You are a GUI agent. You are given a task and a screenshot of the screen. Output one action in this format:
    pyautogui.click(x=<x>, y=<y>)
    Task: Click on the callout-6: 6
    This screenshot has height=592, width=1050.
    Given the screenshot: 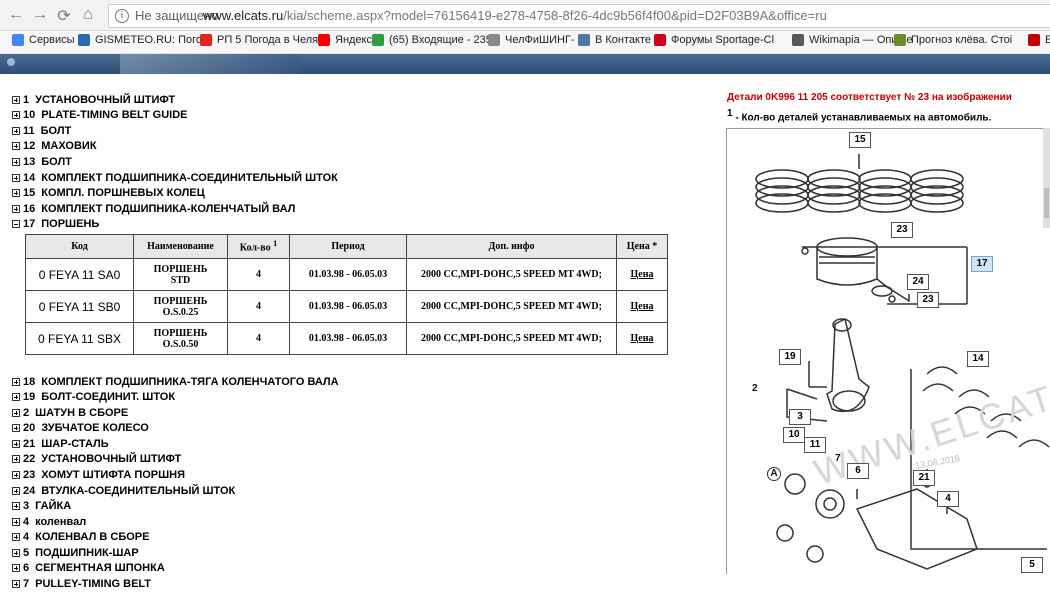 What is the action you would take?
    pyautogui.click(x=858, y=471)
    